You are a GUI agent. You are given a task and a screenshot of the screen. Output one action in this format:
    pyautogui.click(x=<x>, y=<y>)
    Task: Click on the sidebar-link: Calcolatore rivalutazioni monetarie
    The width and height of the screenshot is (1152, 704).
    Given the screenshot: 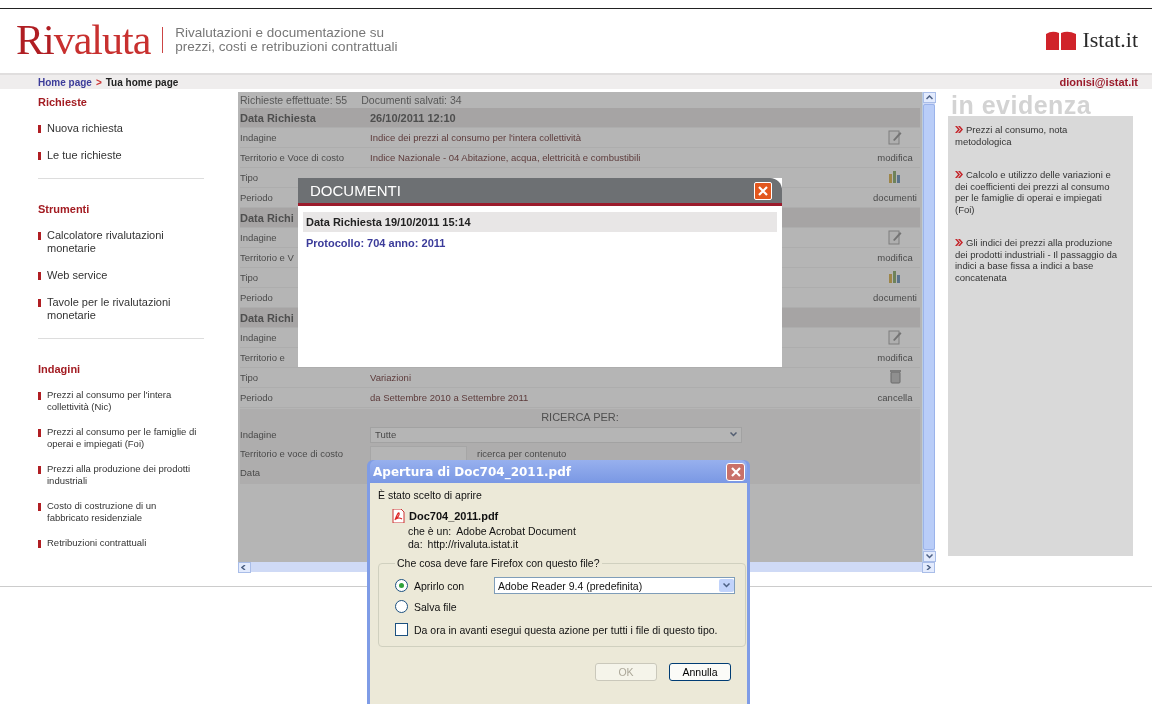 What is the action you would take?
    pyautogui.click(x=117, y=242)
    